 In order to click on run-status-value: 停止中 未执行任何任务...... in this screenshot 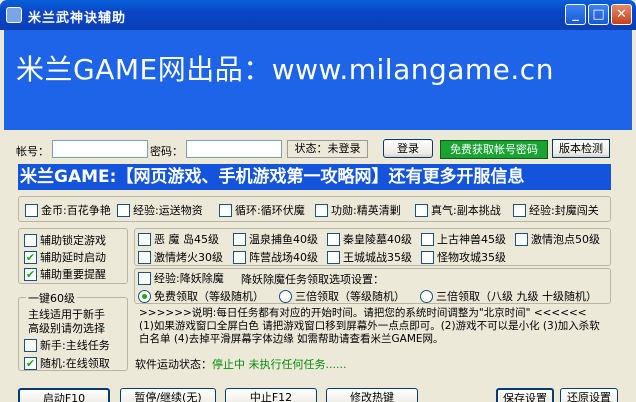, I will do `click(279, 364)`.